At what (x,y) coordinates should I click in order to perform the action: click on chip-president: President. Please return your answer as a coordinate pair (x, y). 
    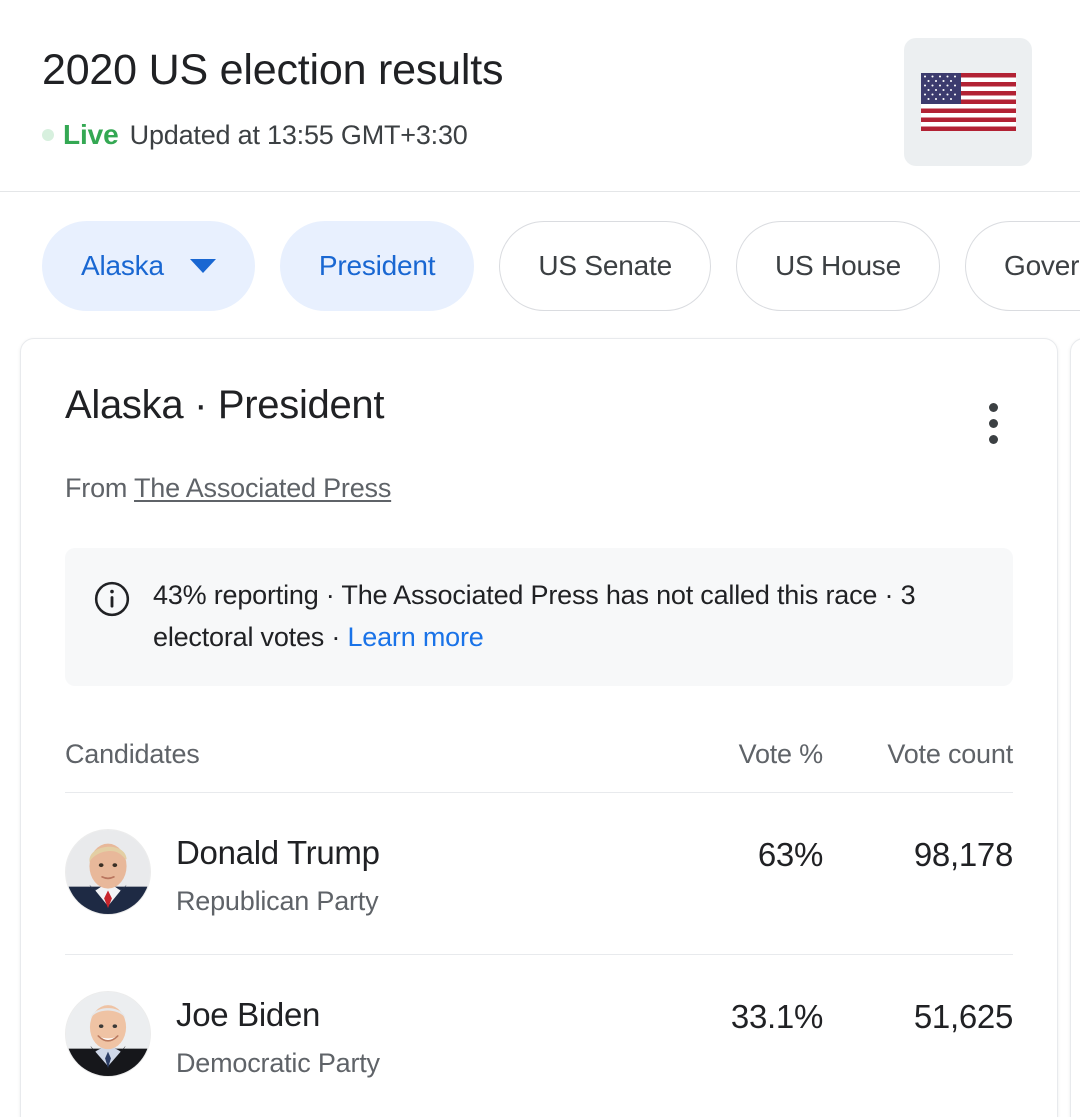
    Looking at the image, I should click on (377, 266).